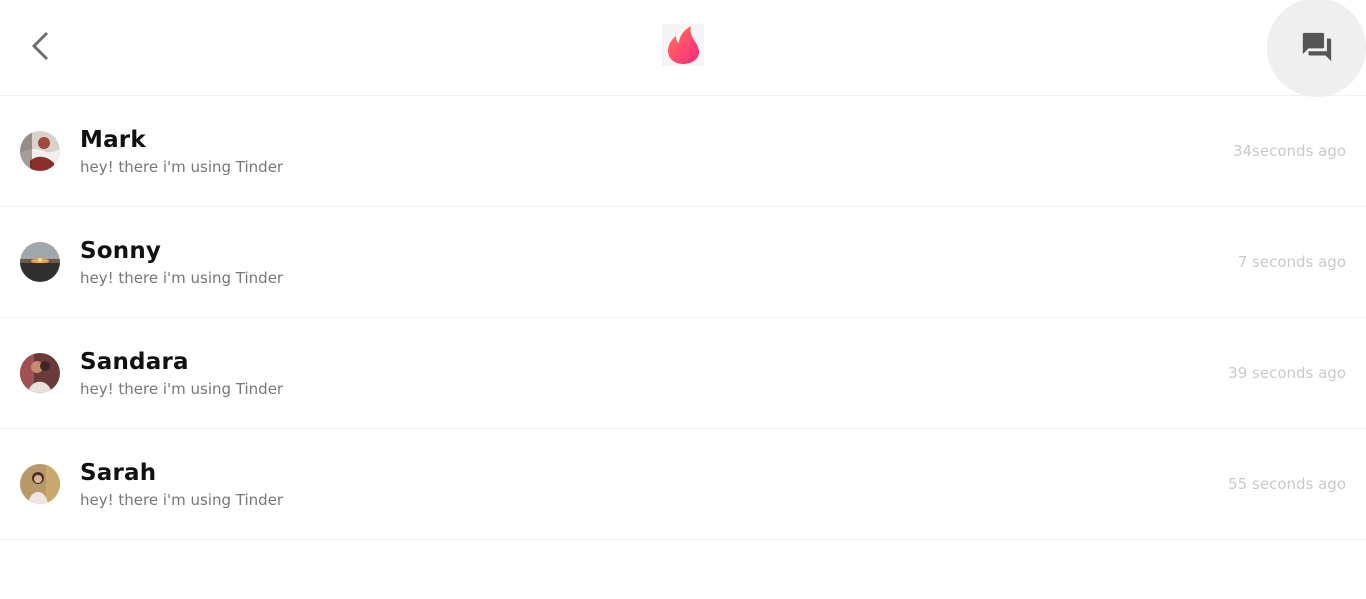 The image size is (1366, 599). I want to click on back-button, so click(42, 46).